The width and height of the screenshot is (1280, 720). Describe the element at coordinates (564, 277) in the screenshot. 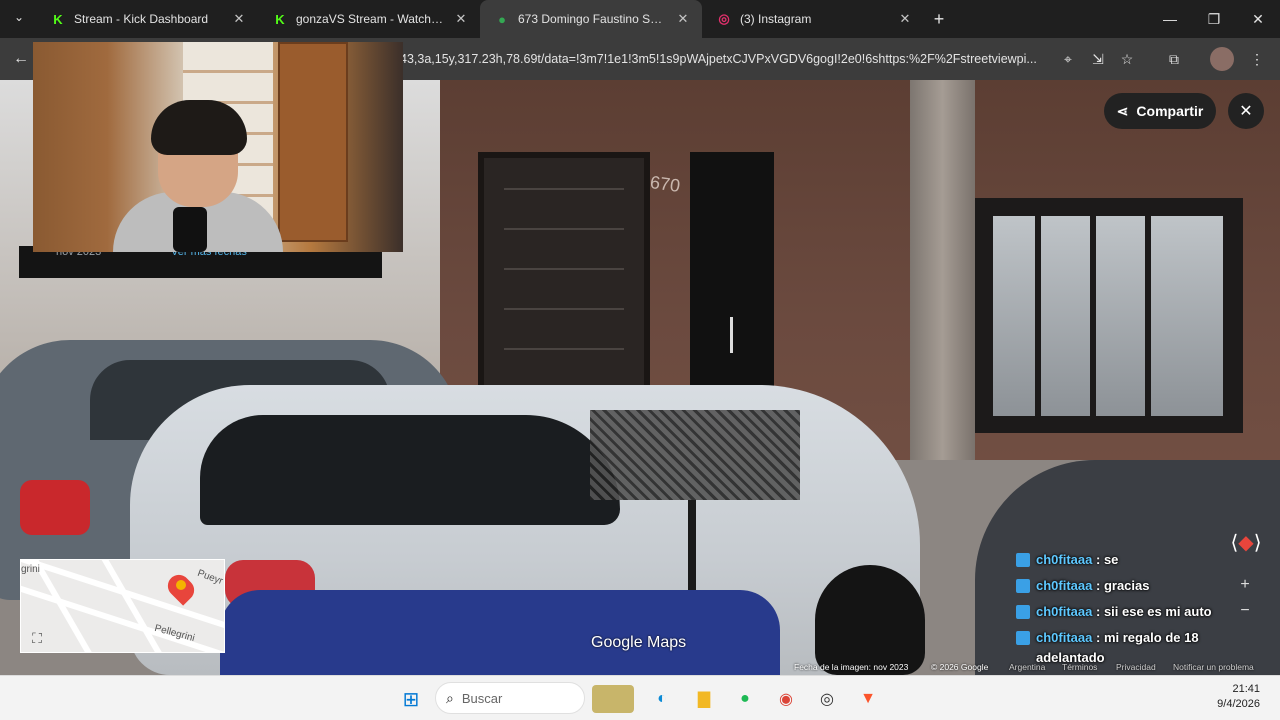

I see `garage-door` at that location.